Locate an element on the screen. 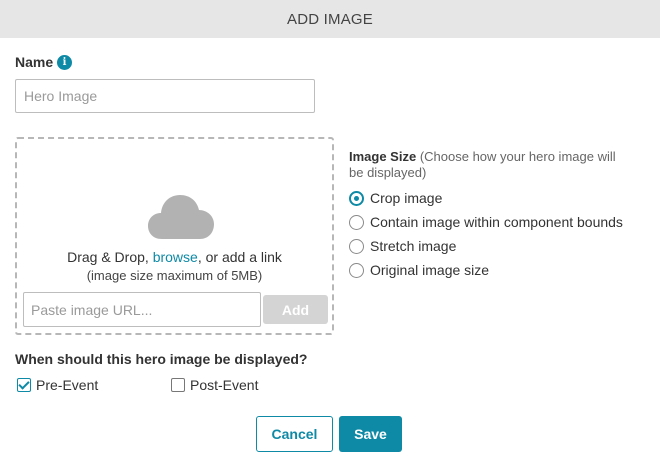 This screenshot has height=467, width=660. radio-original-size: Original image size is located at coordinates (419, 270).